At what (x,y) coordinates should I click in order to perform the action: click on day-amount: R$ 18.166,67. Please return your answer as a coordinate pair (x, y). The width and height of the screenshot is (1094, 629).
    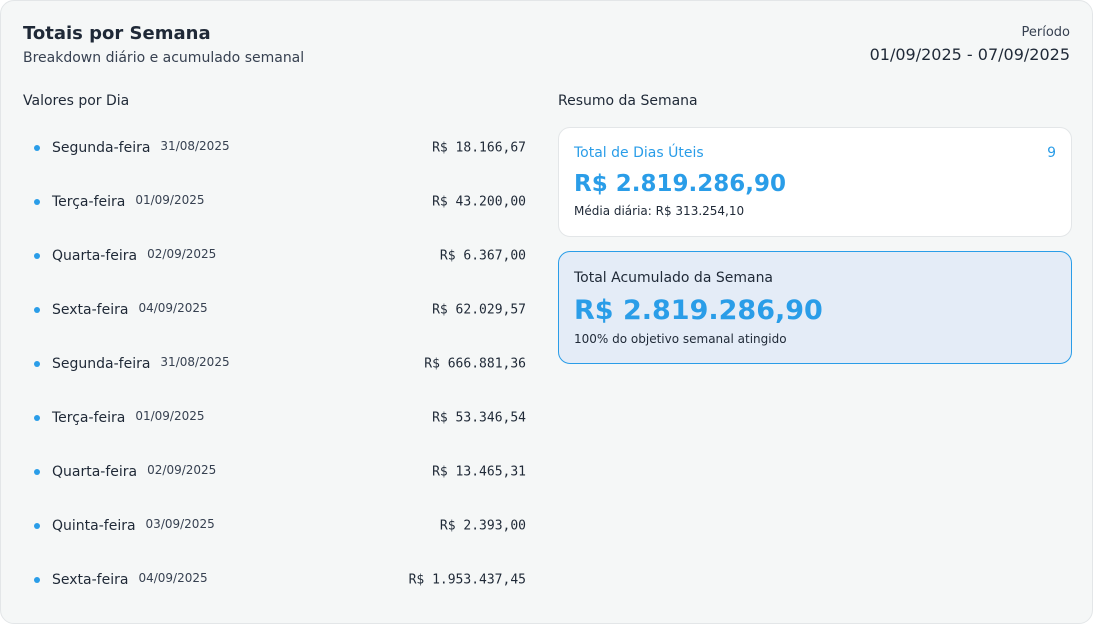
    Looking at the image, I should click on (479, 148).